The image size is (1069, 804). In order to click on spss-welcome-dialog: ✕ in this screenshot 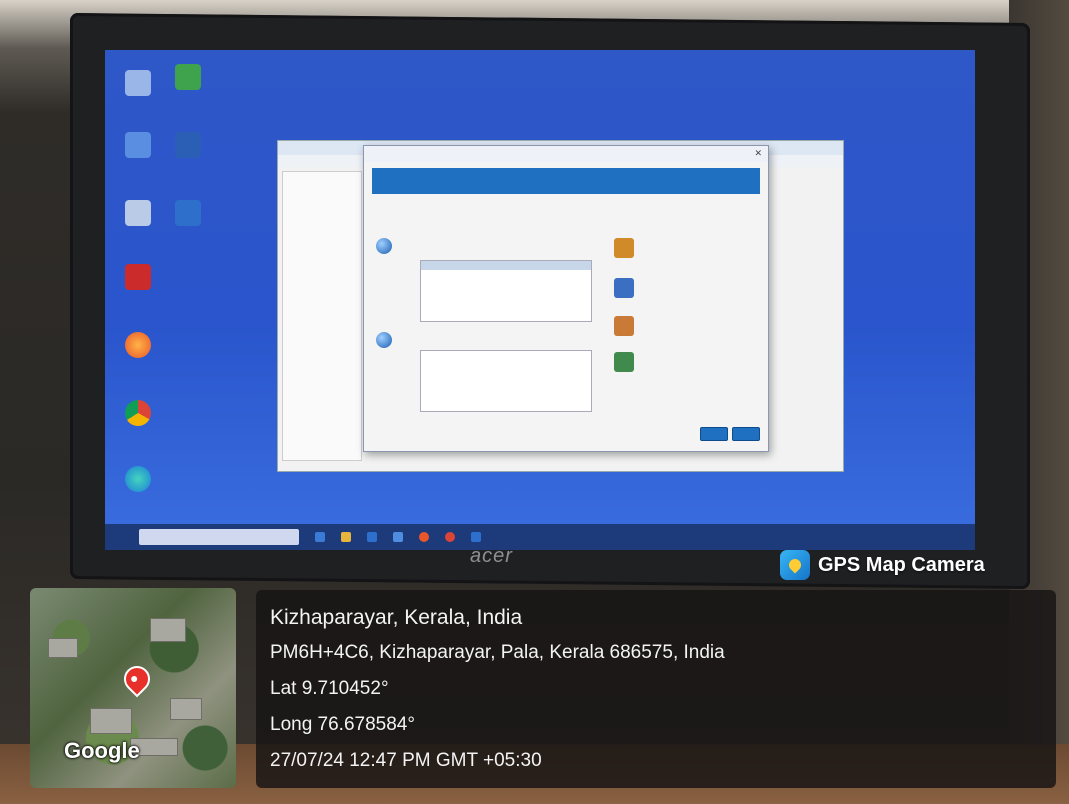, I will do `click(566, 298)`.